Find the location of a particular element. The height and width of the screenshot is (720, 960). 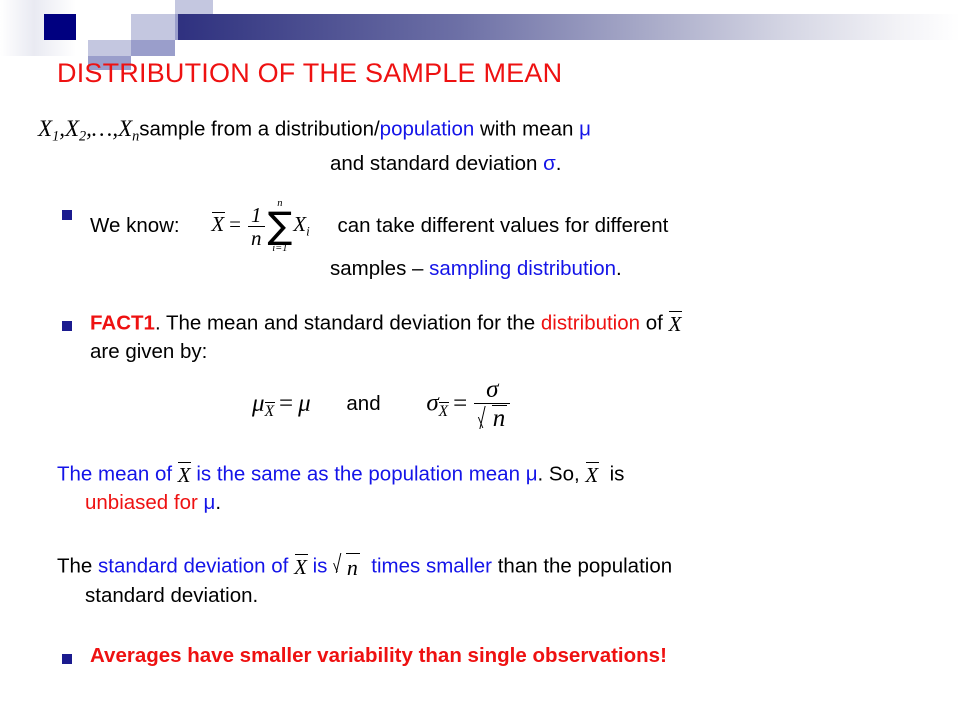

para-sd-f: standard deviation. is located at coordinates (172, 595).